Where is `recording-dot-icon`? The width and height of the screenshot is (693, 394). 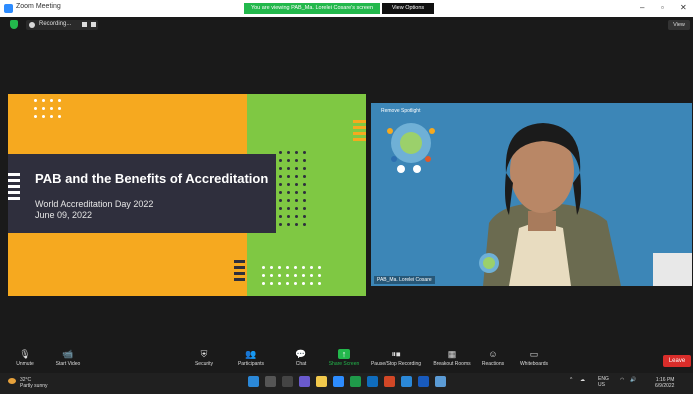
recording-dot-icon is located at coordinates (32, 25).